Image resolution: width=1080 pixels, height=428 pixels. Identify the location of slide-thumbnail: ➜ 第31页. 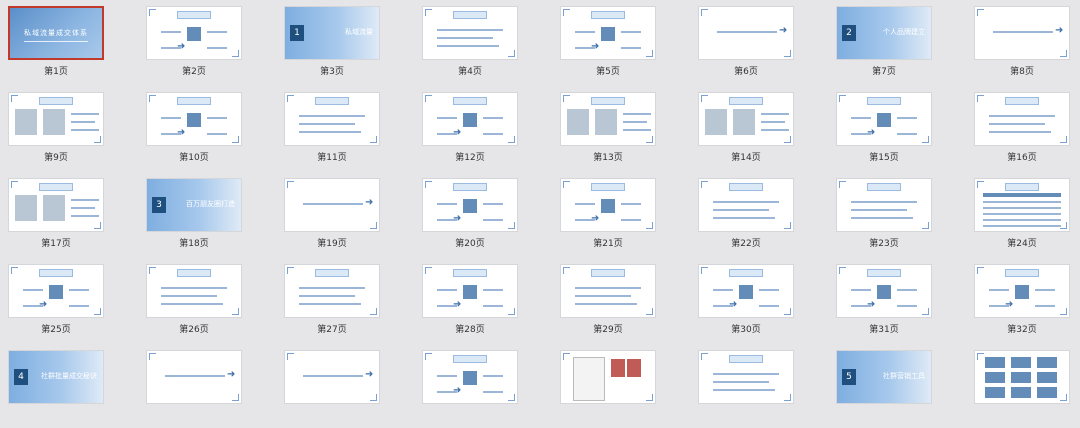
(897, 300).